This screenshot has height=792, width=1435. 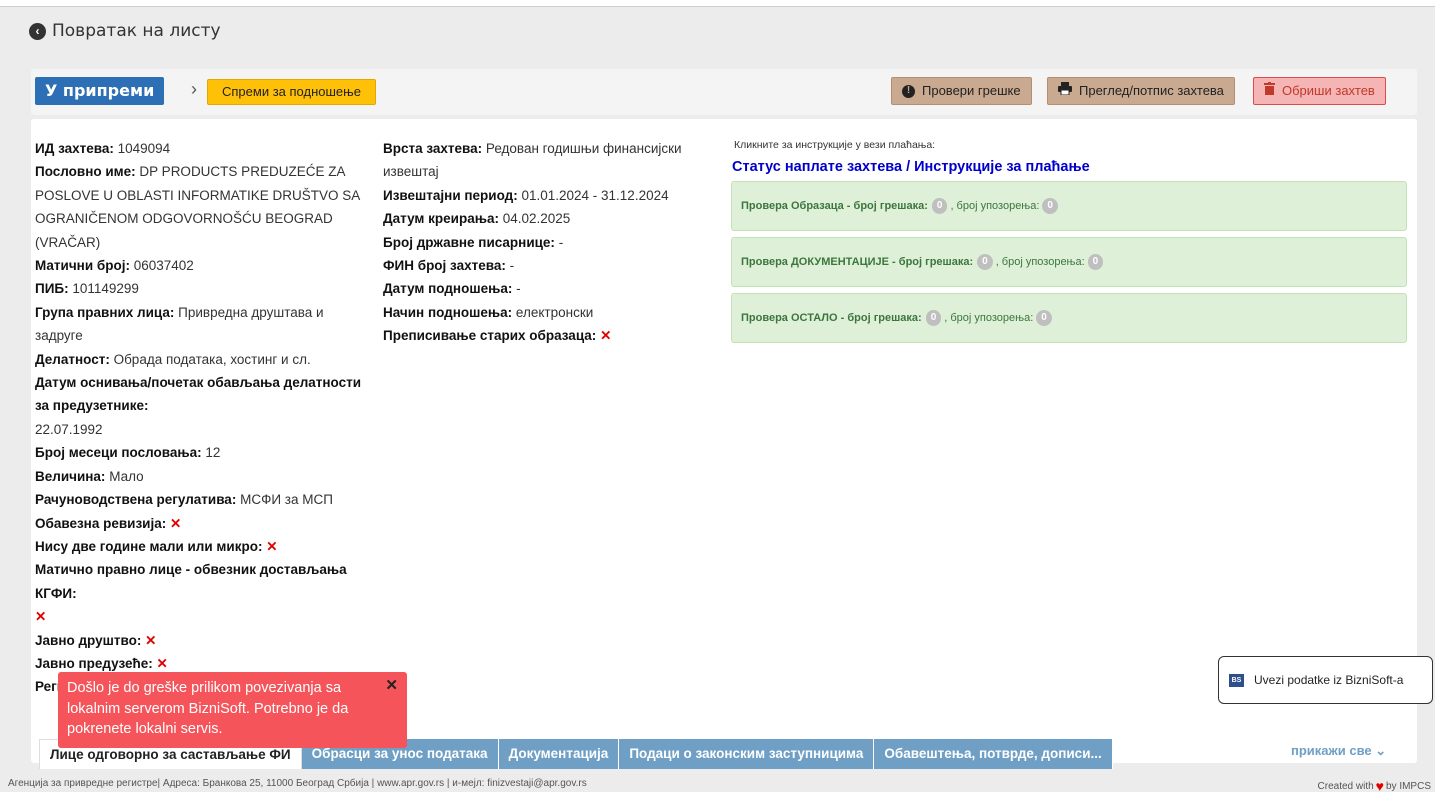 I want to click on back-link-label: Повратак на листу, so click(x=136, y=31).